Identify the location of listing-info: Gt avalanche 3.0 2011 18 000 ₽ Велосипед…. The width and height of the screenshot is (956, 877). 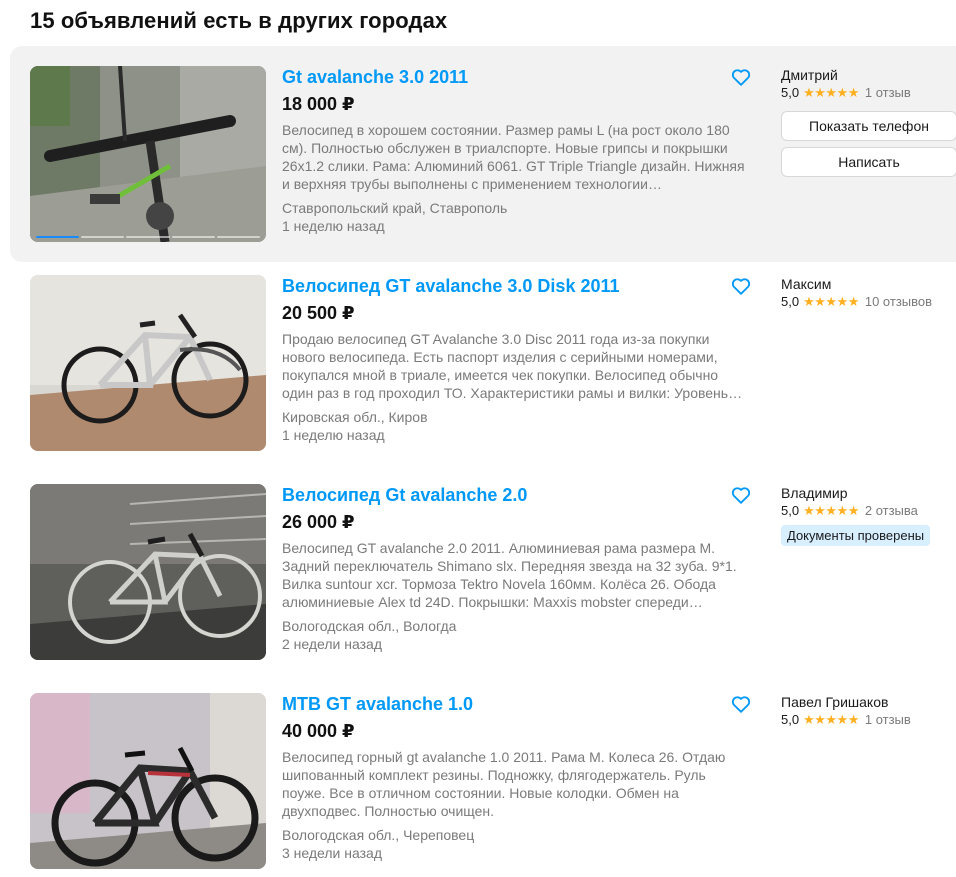
(517, 150).